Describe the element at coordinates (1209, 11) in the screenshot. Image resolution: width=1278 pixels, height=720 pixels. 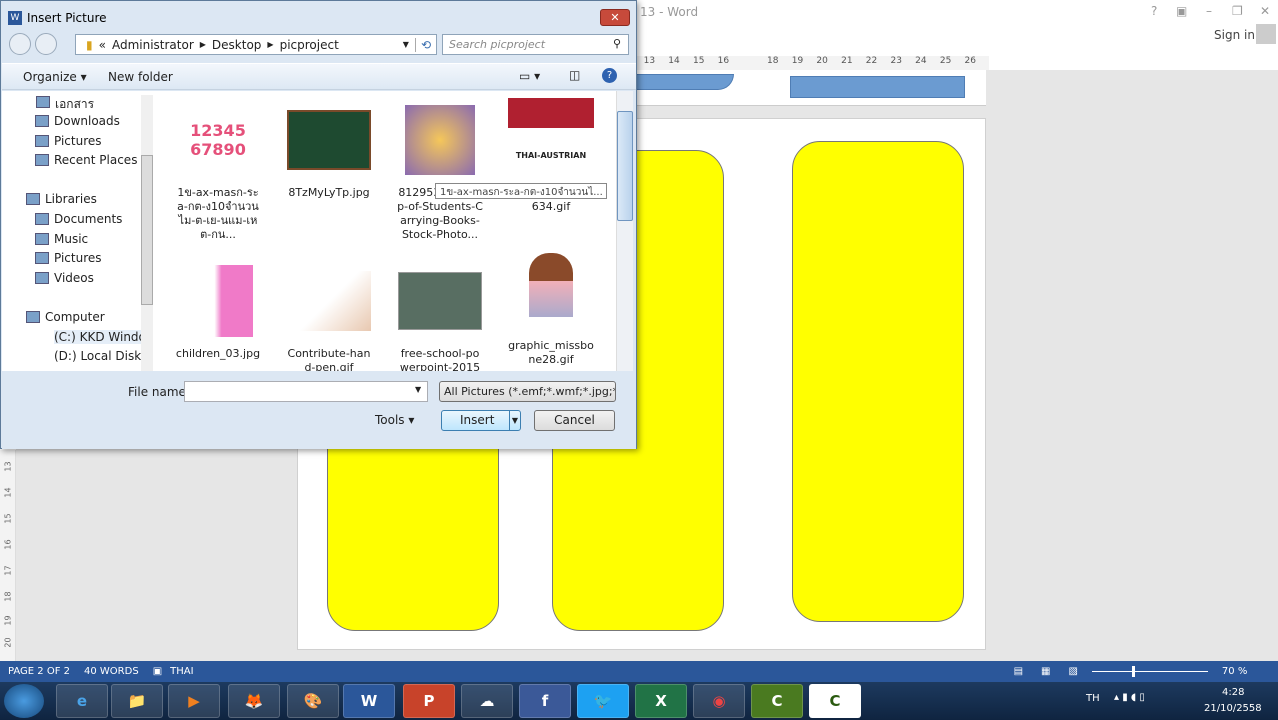
I see `minimize-icon: –` at that location.